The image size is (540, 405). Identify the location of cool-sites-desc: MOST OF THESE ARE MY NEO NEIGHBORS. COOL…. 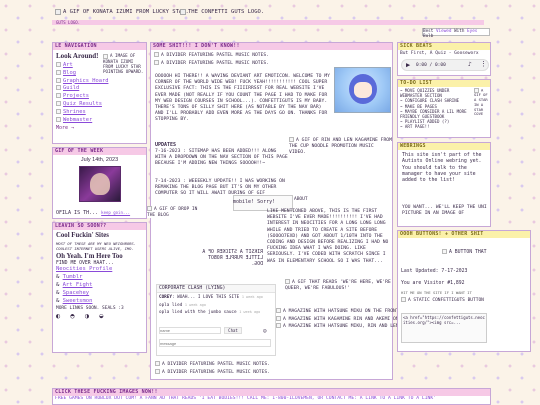
(96, 246).